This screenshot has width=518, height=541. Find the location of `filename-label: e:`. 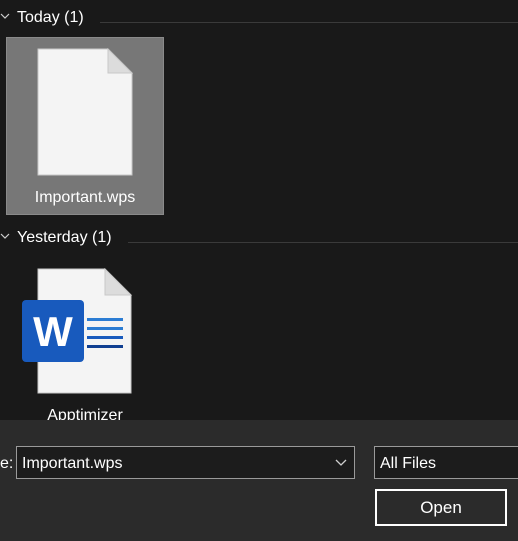

filename-label: e: is located at coordinates (7, 463).